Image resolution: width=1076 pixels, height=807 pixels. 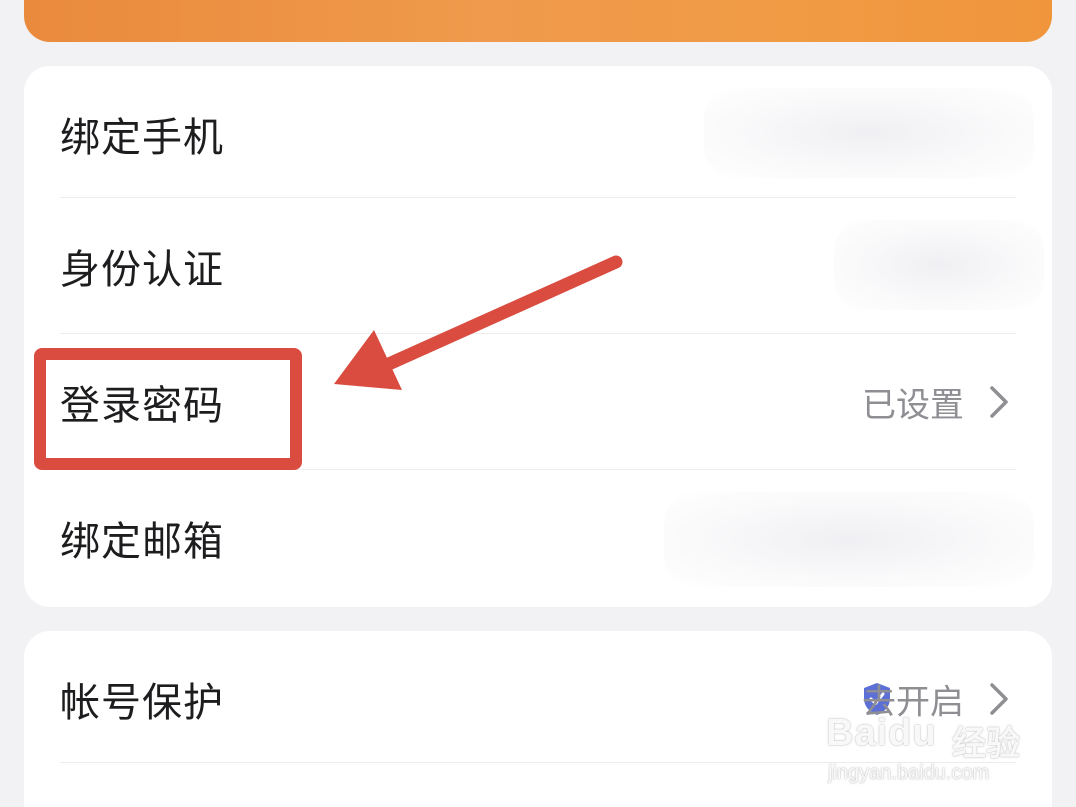 I want to click on blurred-email-value, so click(x=849, y=539).